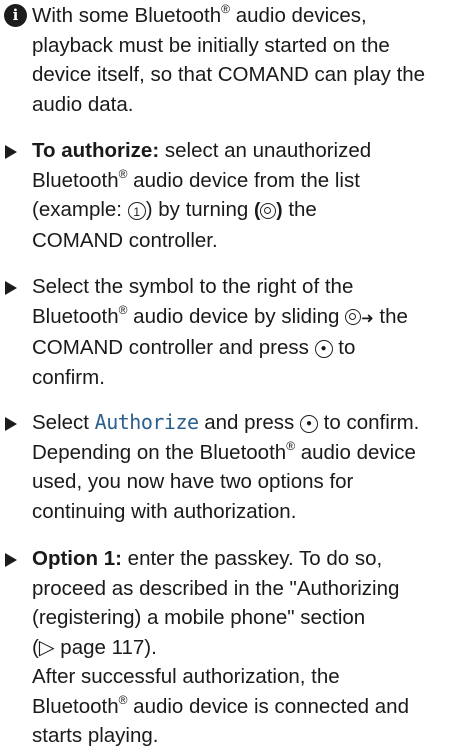 Image resolution: width=468 pixels, height=751 pixels. I want to click on step-text: select an unauthorized, so click(265, 150).